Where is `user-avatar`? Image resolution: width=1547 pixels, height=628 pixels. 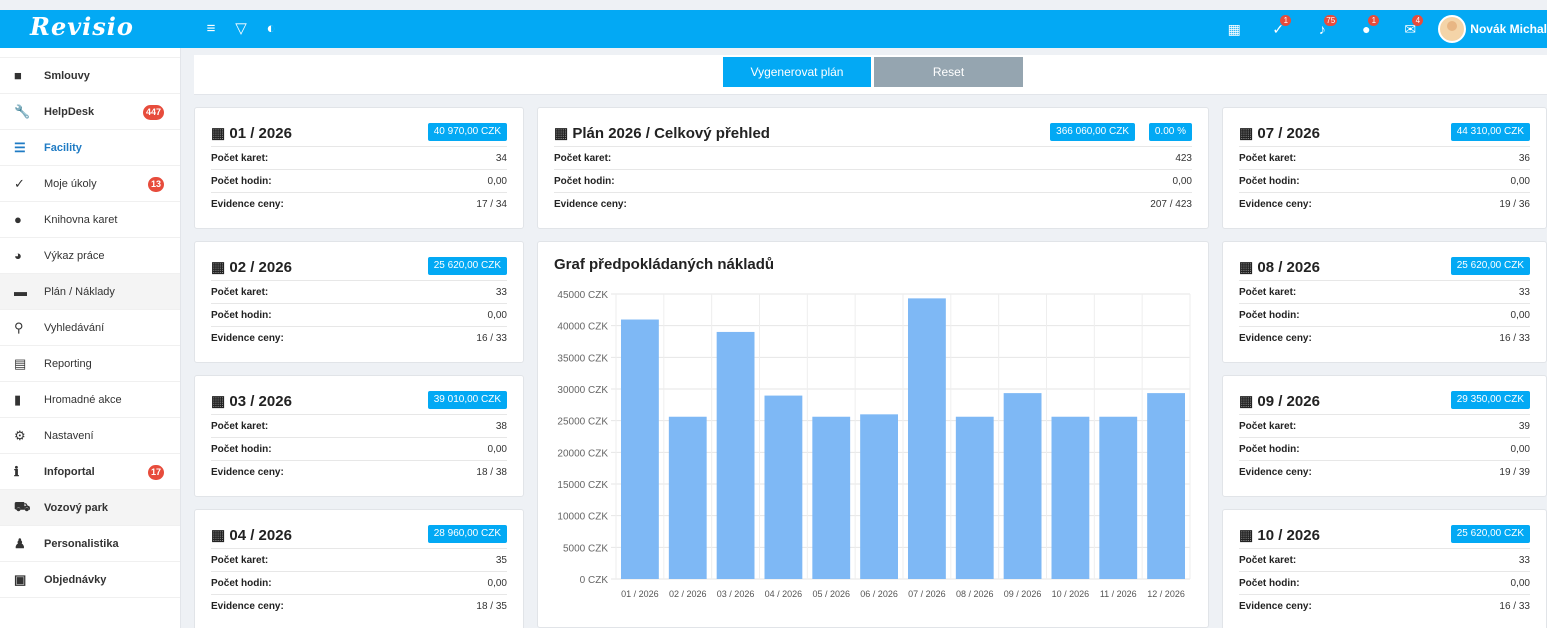 user-avatar is located at coordinates (1452, 29).